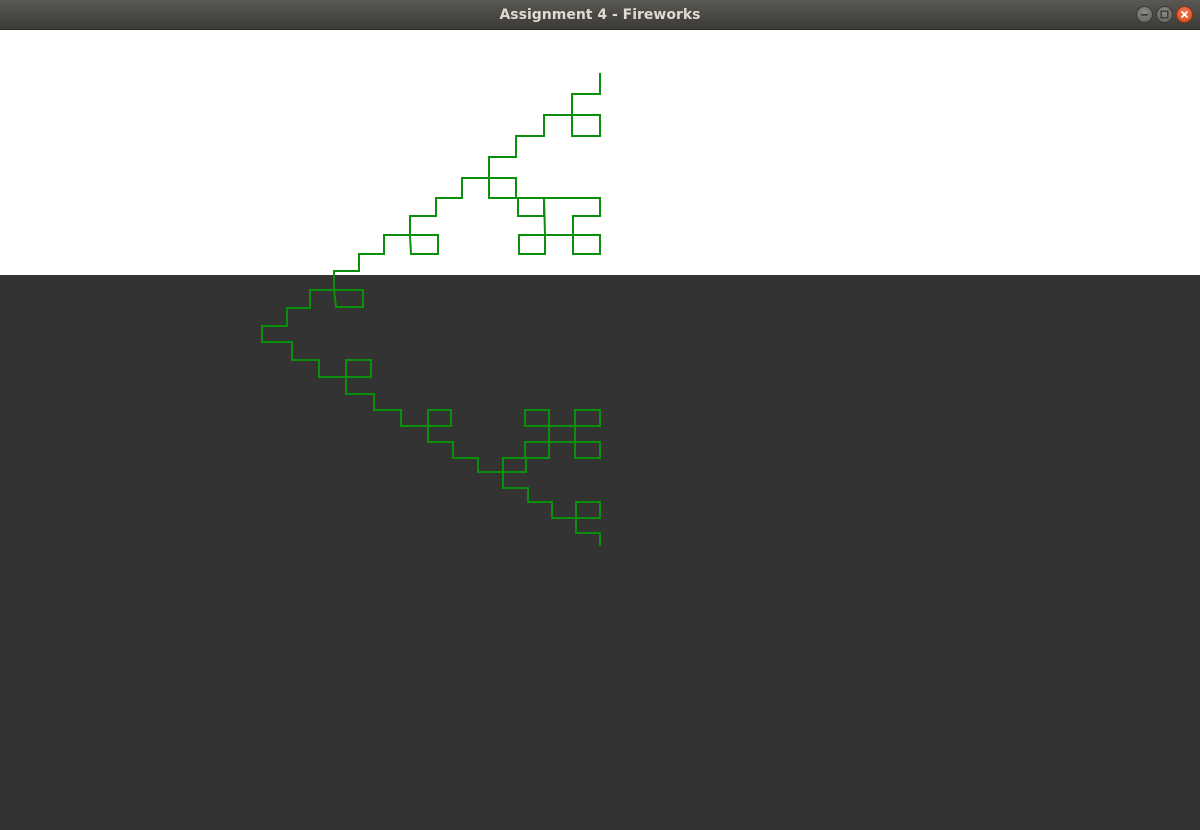 The width and height of the screenshot is (1200, 830). I want to click on minimize-icon, so click(1144, 15).